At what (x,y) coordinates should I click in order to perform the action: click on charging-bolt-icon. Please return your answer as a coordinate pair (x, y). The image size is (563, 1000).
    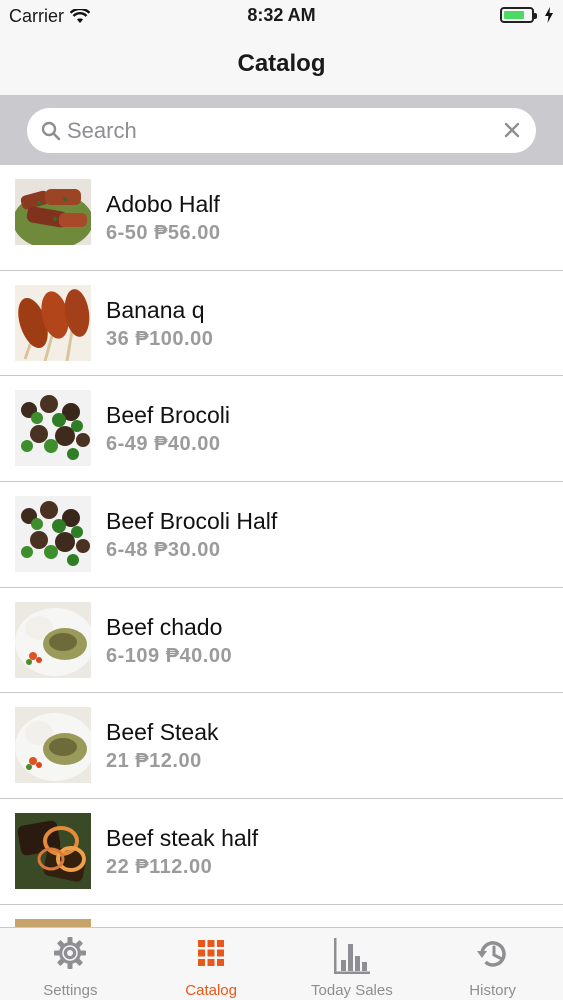
    Looking at the image, I should click on (549, 15).